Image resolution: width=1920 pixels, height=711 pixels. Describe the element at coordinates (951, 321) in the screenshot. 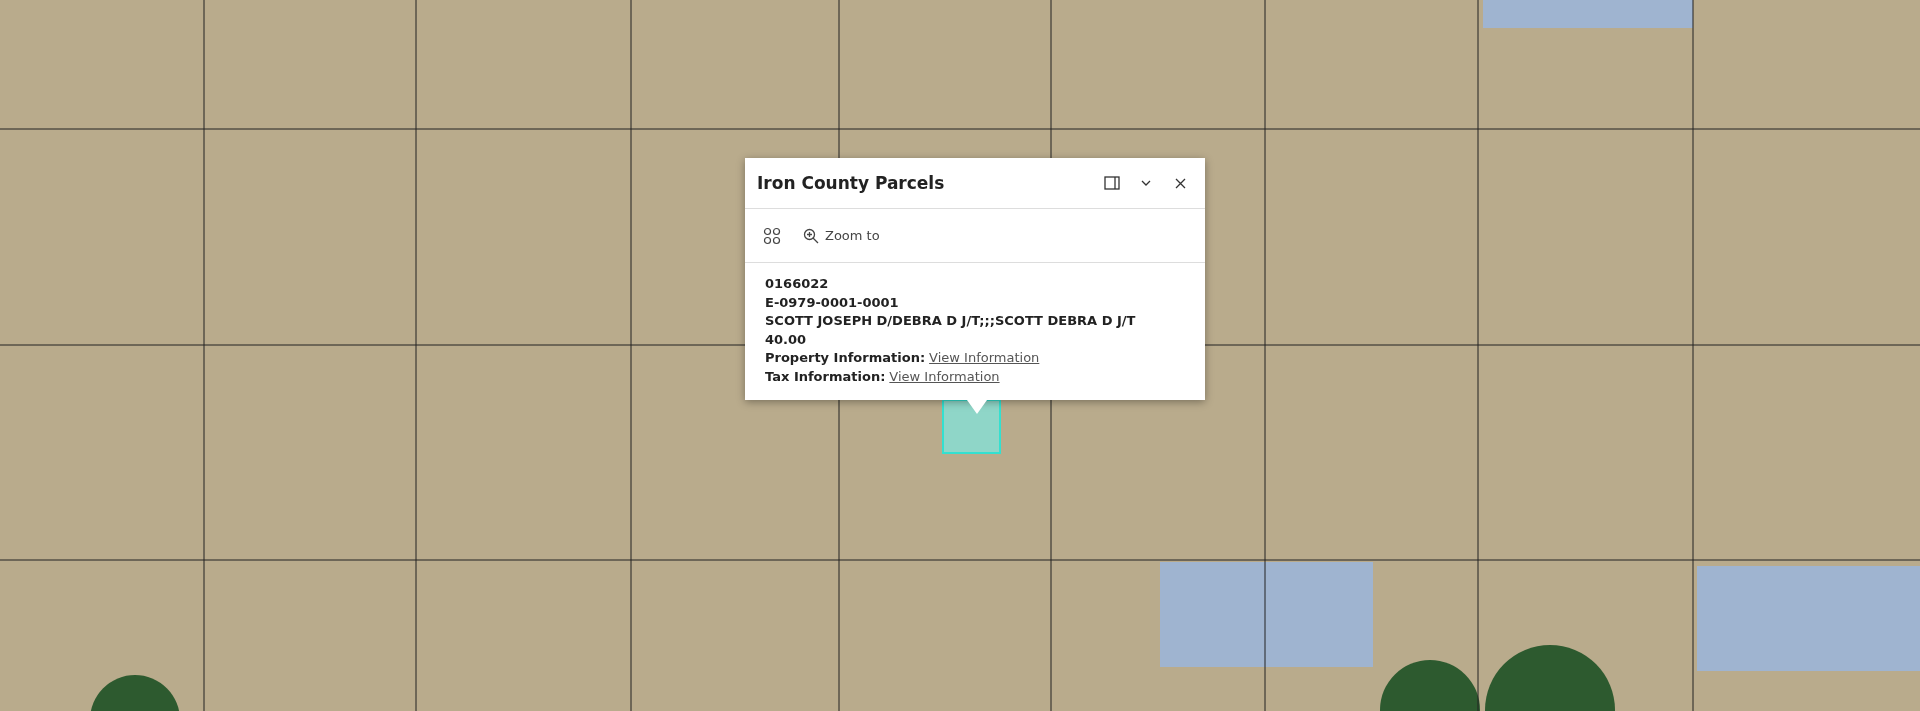

I see `attribute-text: SCOTT JOSEPH D/DEBRA D J/T;;;SCOTT DEBRA D J/T` at that location.